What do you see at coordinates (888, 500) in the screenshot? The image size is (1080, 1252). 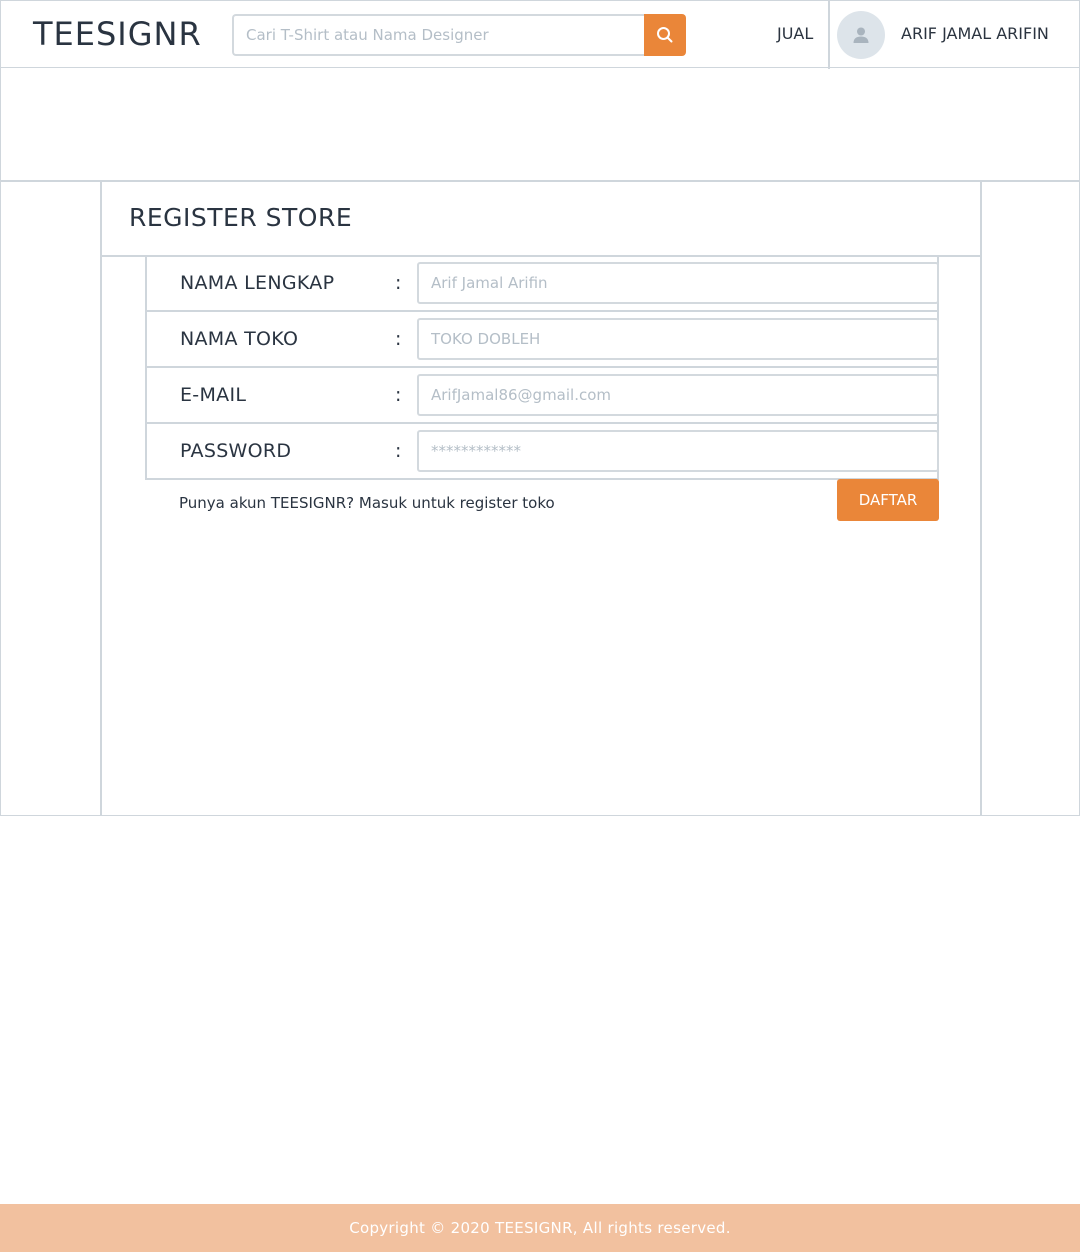 I see `register-button: DAFTAR` at bounding box center [888, 500].